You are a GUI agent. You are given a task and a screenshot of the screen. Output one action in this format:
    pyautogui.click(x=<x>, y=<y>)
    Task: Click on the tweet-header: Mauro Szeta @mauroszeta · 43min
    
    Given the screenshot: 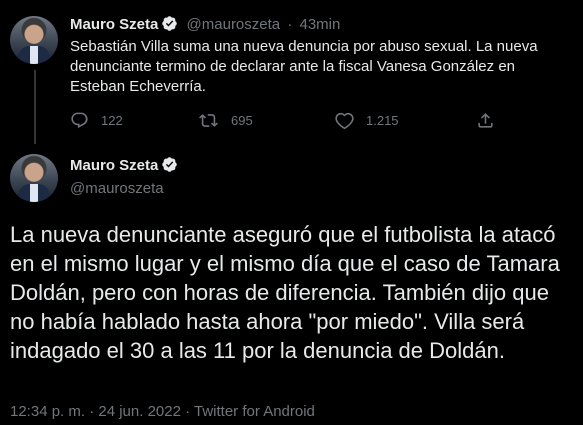 What is the action you would take?
    pyautogui.click(x=205, y=25)
    